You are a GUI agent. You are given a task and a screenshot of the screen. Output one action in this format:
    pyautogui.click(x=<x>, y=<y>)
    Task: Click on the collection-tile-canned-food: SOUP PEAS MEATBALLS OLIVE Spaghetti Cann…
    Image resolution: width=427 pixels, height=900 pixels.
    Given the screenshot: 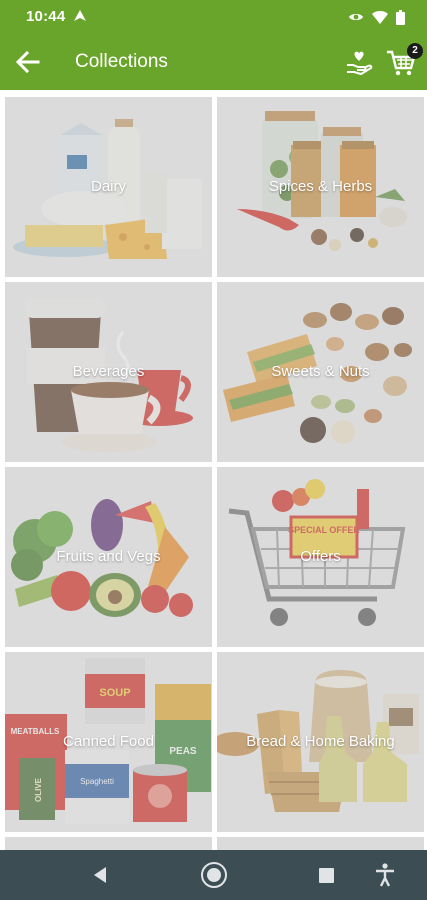 What is the action you would take?
    pyautogui.click(x=108, y=742)
    